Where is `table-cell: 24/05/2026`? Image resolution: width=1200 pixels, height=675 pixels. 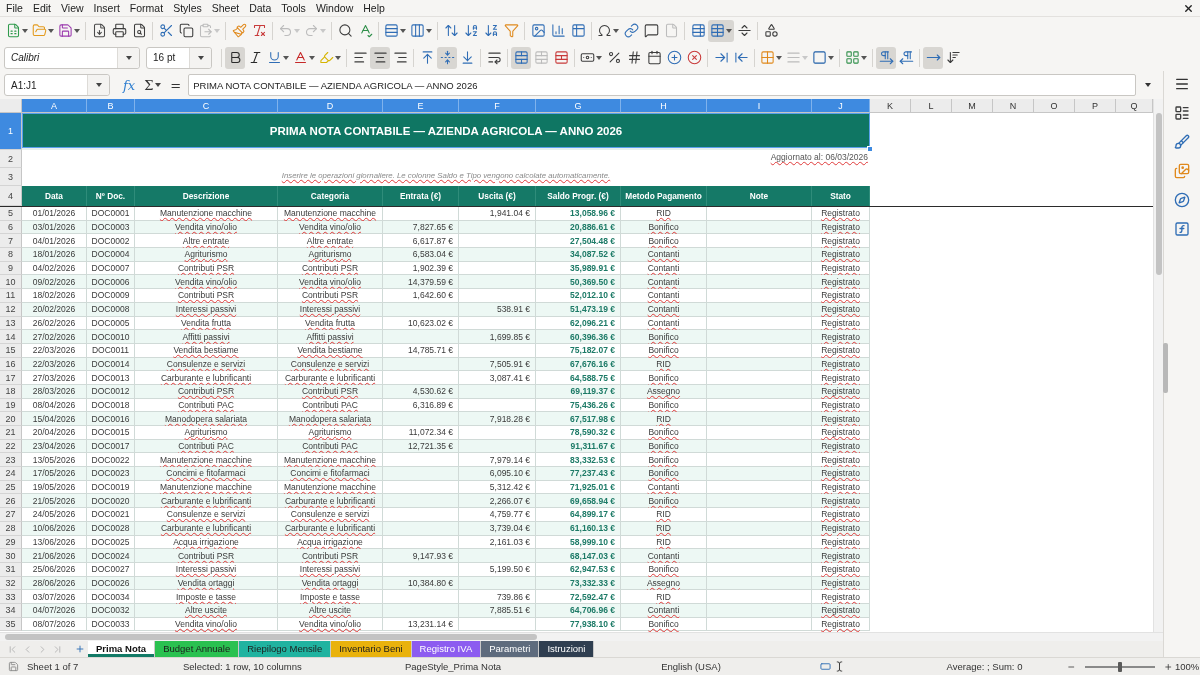 table-cell: 24/05/2026 is located at coordinates (54, 515).